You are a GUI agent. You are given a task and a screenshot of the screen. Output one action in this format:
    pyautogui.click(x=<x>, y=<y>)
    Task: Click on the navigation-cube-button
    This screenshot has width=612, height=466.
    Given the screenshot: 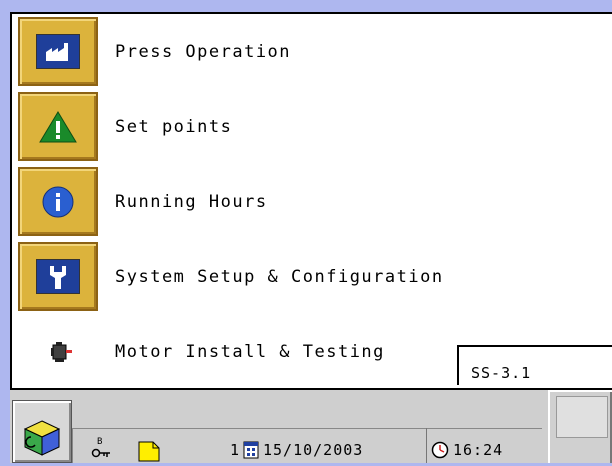 What is the action you would take?
    pyautogui.click(x=42, y=431)
    